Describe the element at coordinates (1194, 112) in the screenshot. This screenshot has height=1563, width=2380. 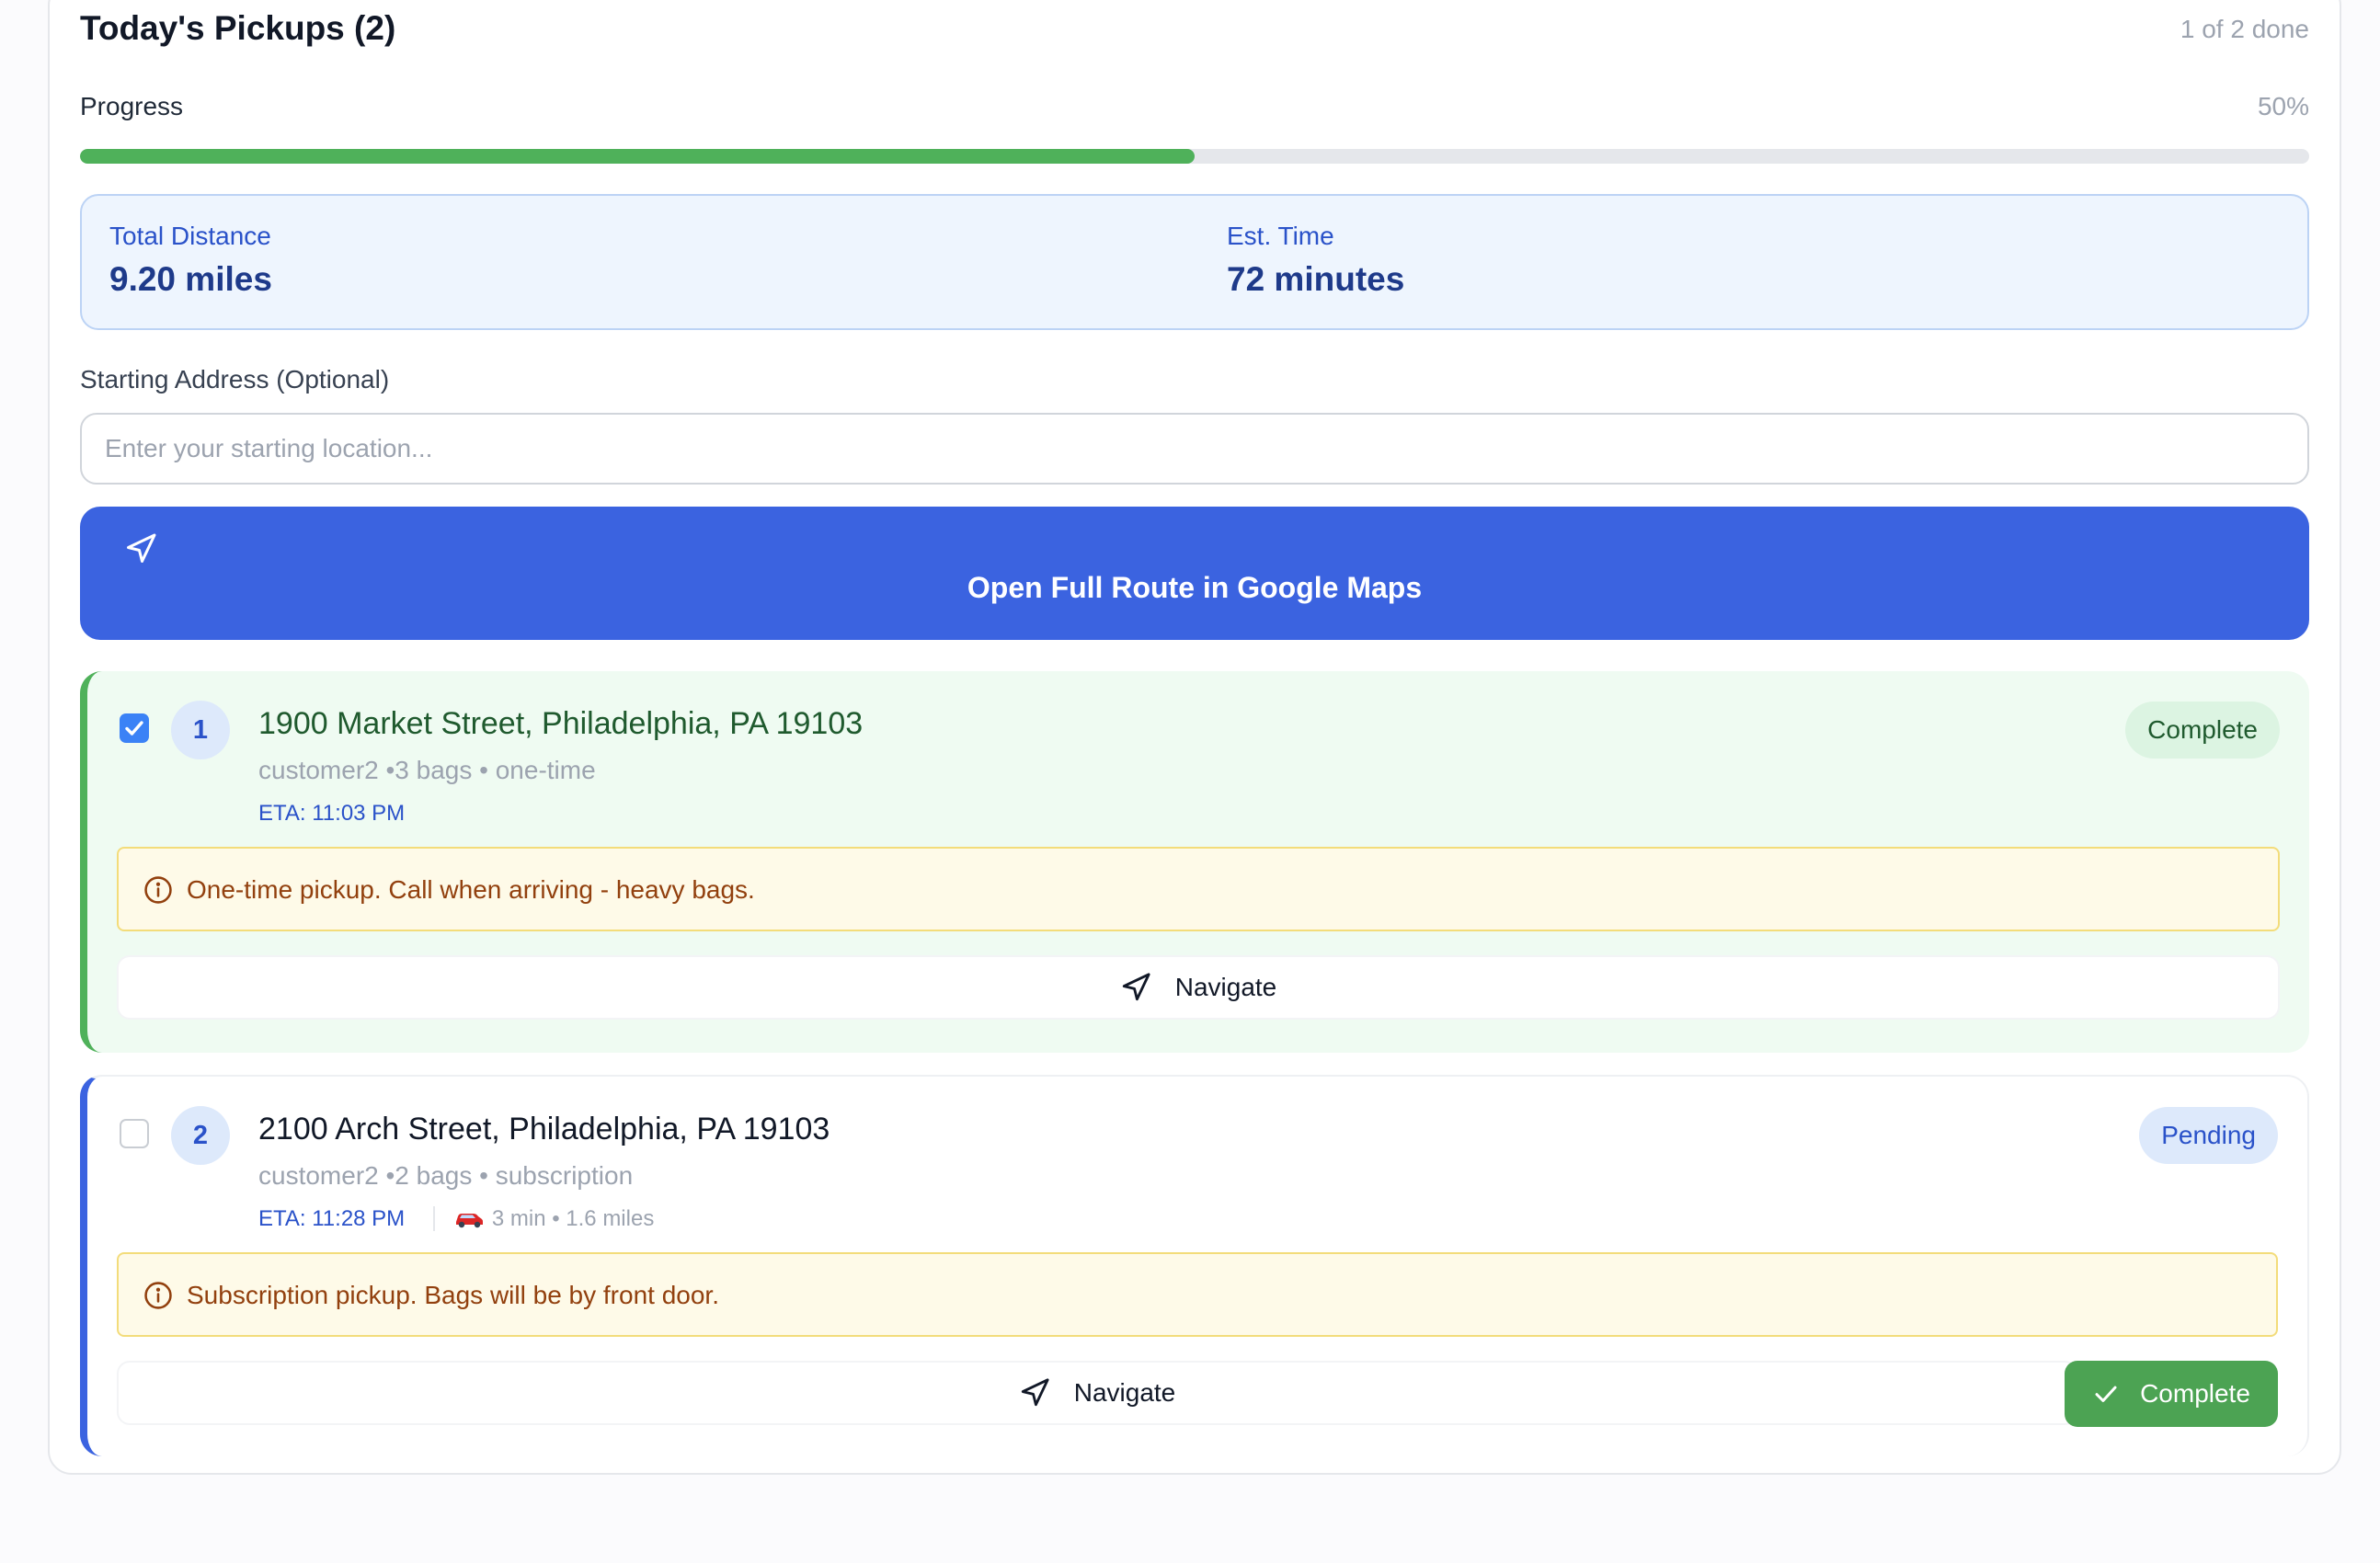
I see `progress-row: Progress 50%` at that location.